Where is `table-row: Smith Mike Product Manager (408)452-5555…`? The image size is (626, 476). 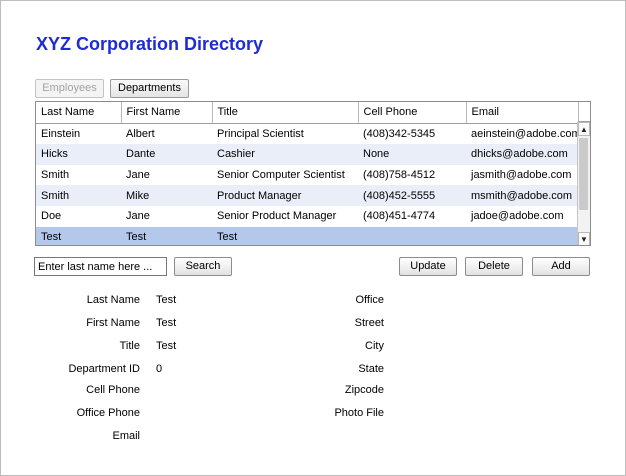 table-row: Smith Mike Product Manager (408)452-5555… is located at coordinates (307, 195).